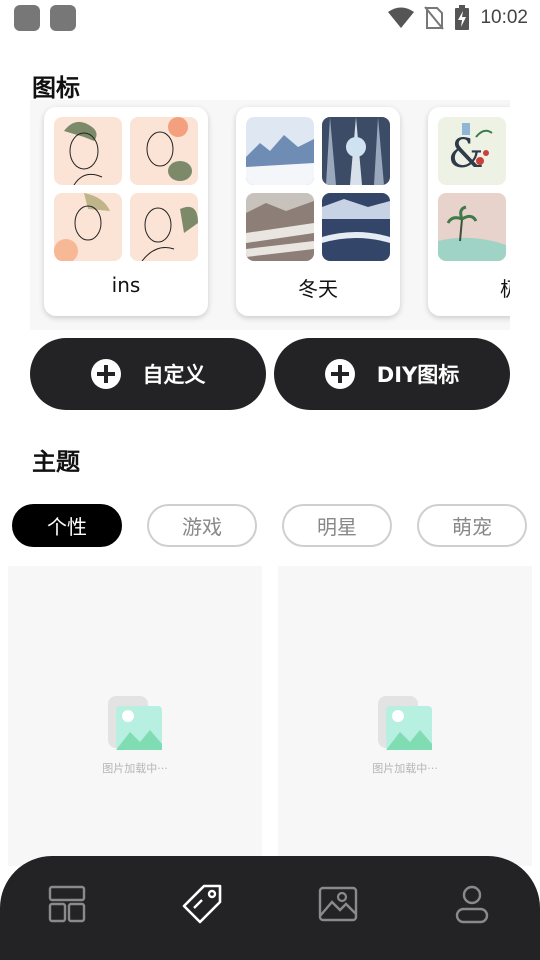 The image size is (540, 960). Describe the element at coordinates (434, 18) in the screenshot. I see `no-sim-icon` at that location.